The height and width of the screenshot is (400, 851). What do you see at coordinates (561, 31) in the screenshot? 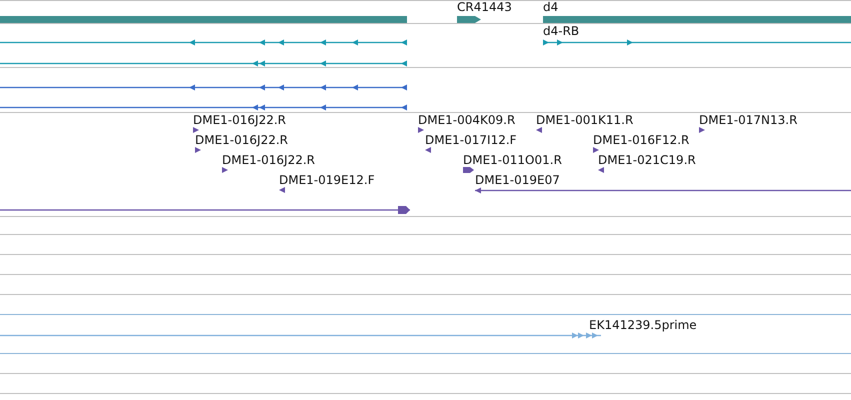
I see `feature-label: d4-RB` at bounding box center [561, 31].